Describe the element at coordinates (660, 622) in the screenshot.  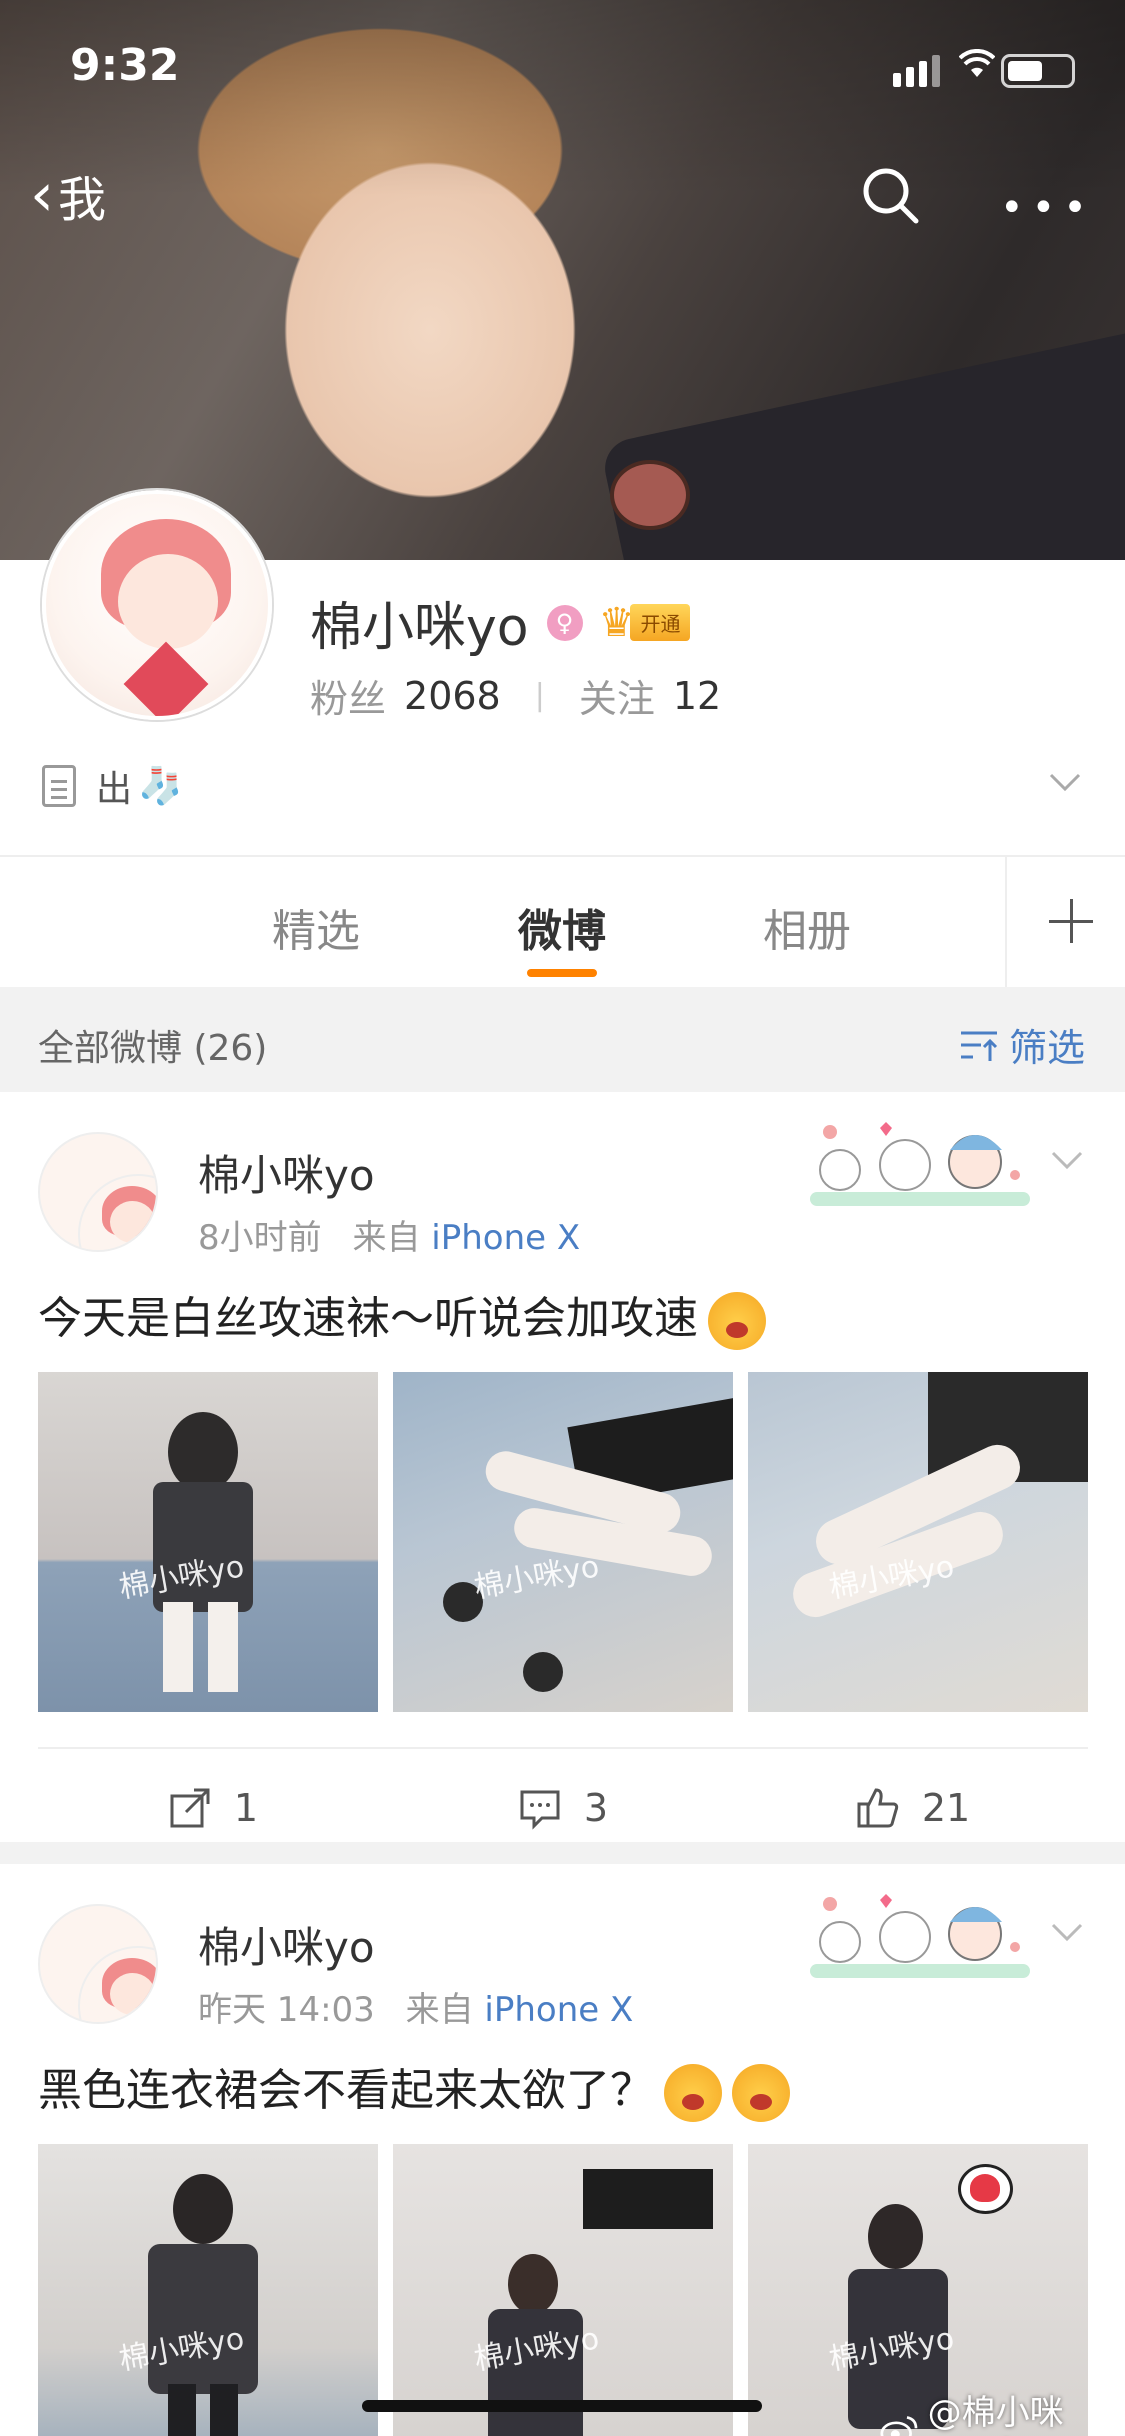
I see `vip-label: 开通` at that location.